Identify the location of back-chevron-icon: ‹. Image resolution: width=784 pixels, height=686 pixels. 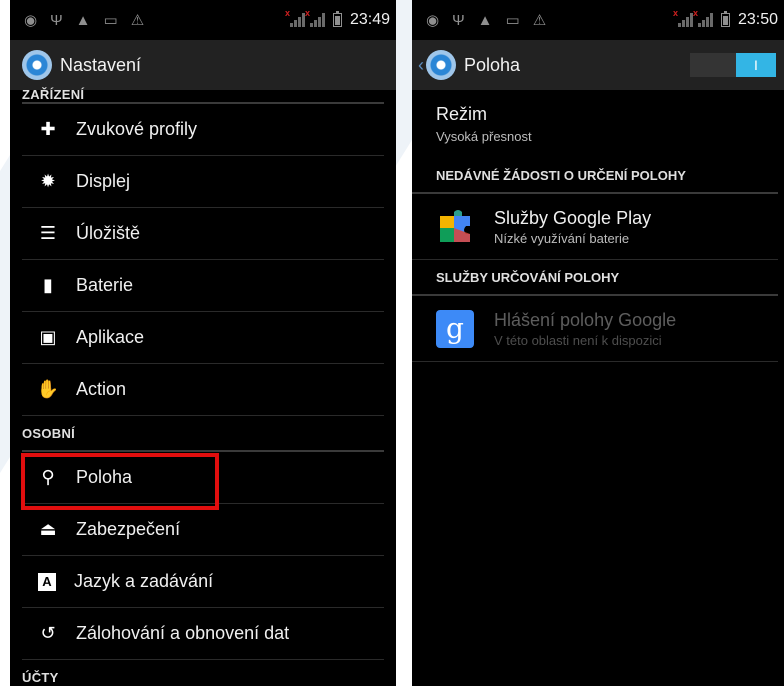
(421, 65).